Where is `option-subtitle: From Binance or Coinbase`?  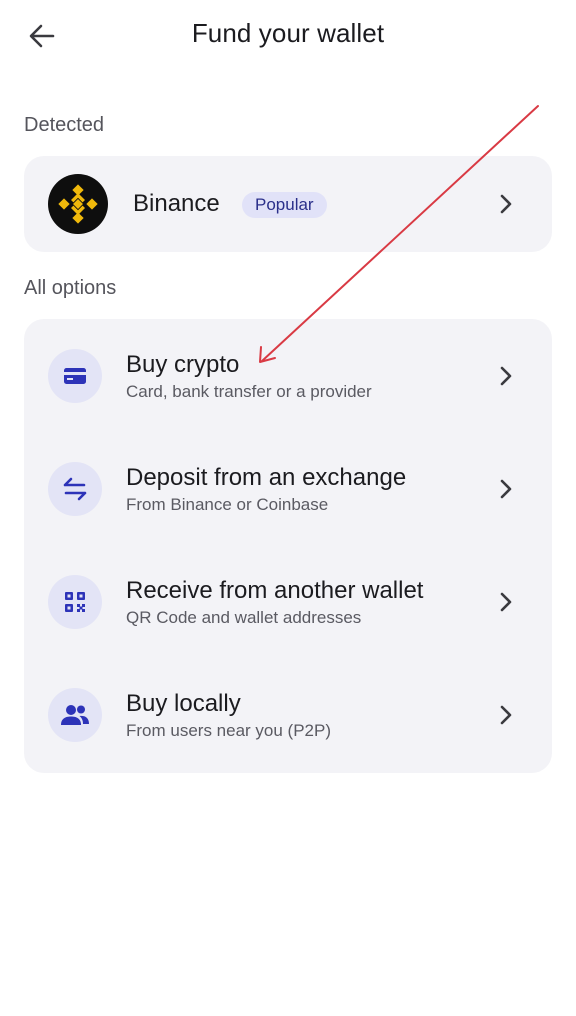 option-subtitle: From Binance or Coinbase is located at coordinates (227, 504).